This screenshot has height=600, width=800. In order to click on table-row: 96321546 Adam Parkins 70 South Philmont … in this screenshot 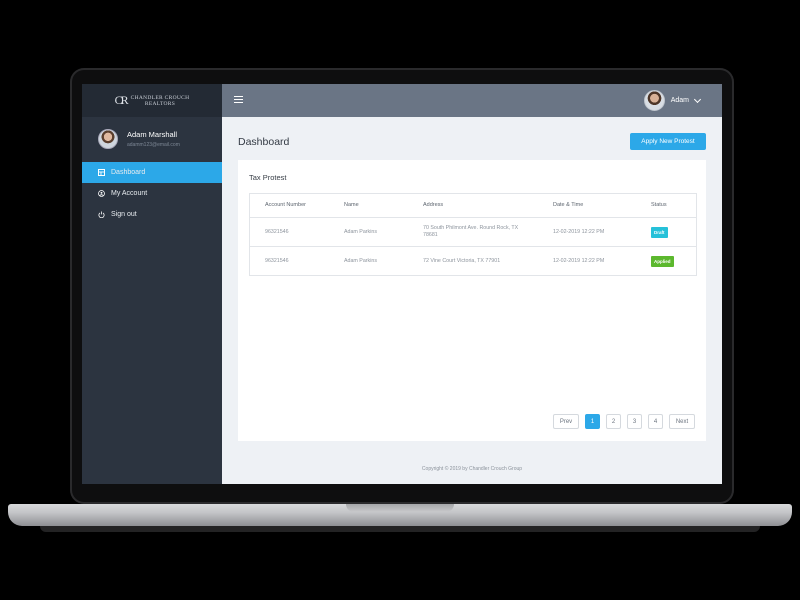, I will do `click(473, 232)`.